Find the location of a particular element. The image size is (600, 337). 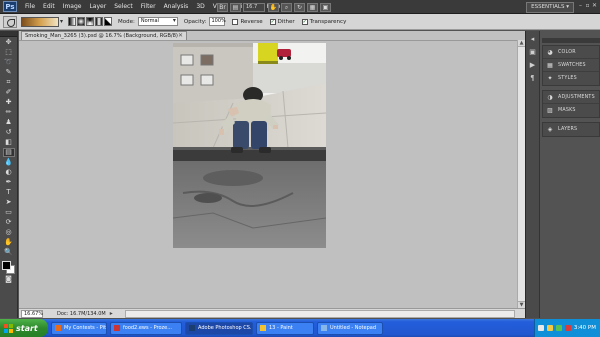

pen-tool-icon: ✒ is located at coordinates (9, 182).